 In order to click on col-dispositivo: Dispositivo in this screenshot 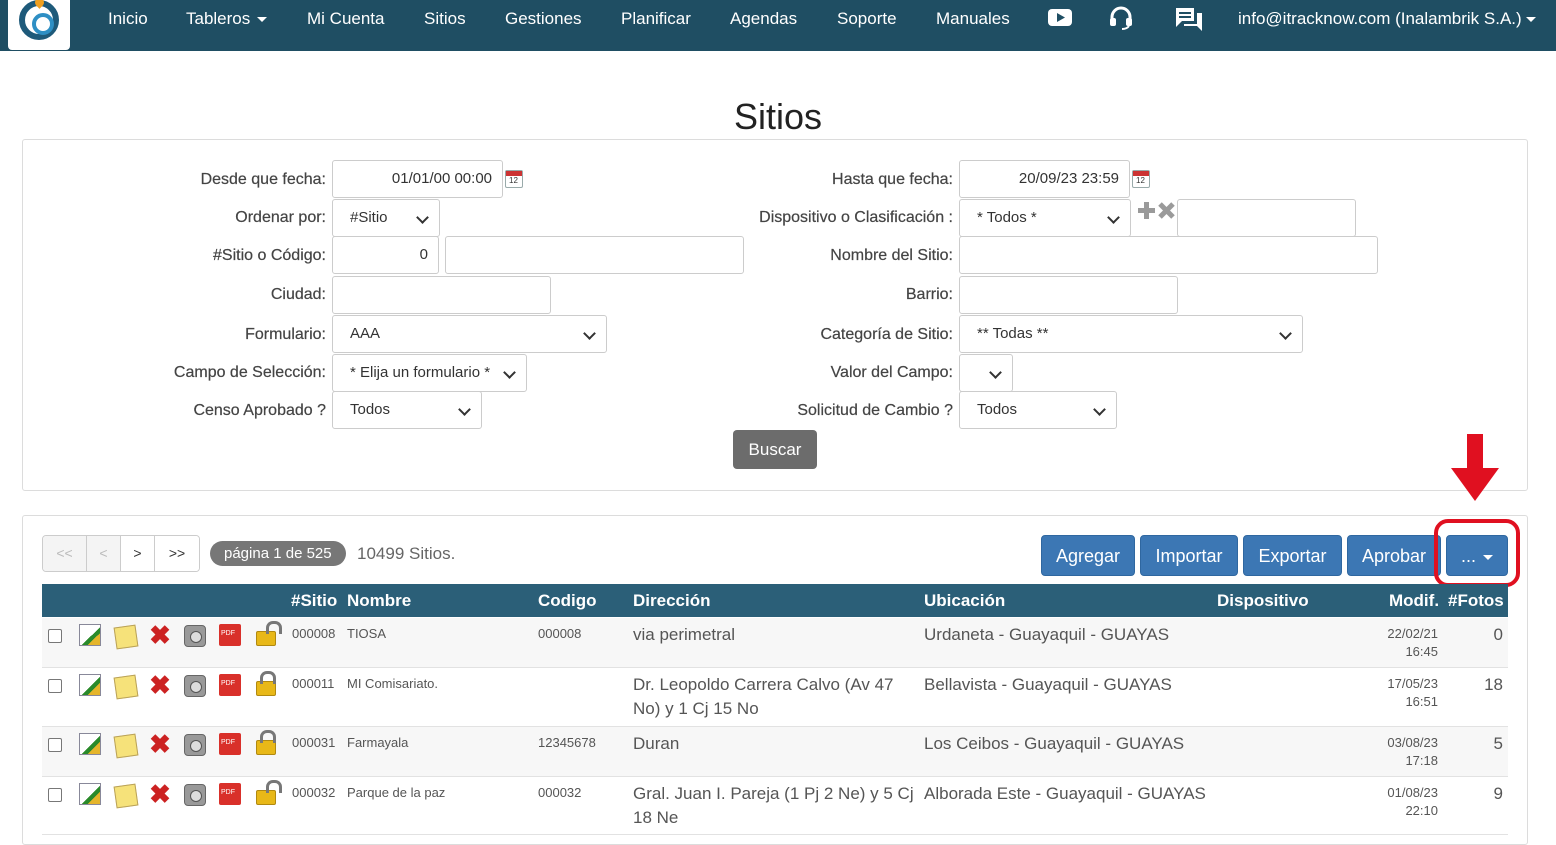, I will do `click(1263, 601)`.